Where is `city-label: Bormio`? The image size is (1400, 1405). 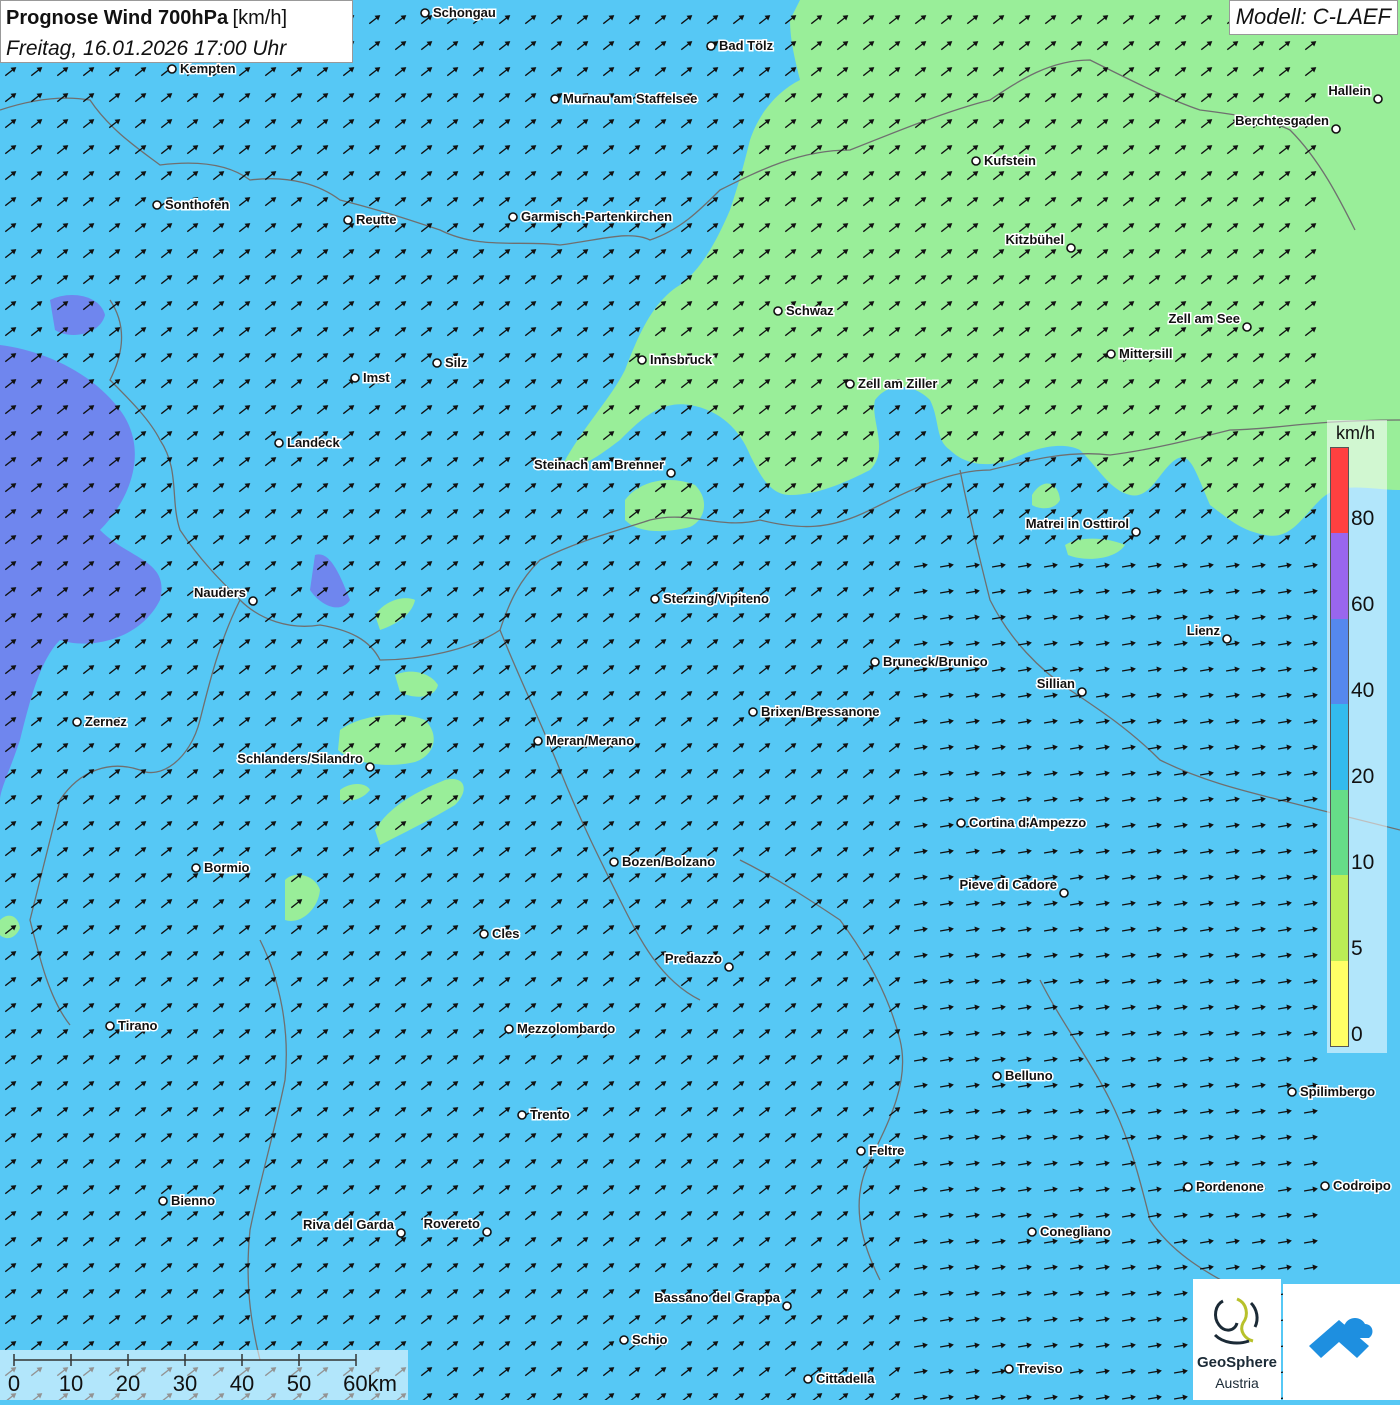 city-label: Bormio is located at coordinates (227, 867).